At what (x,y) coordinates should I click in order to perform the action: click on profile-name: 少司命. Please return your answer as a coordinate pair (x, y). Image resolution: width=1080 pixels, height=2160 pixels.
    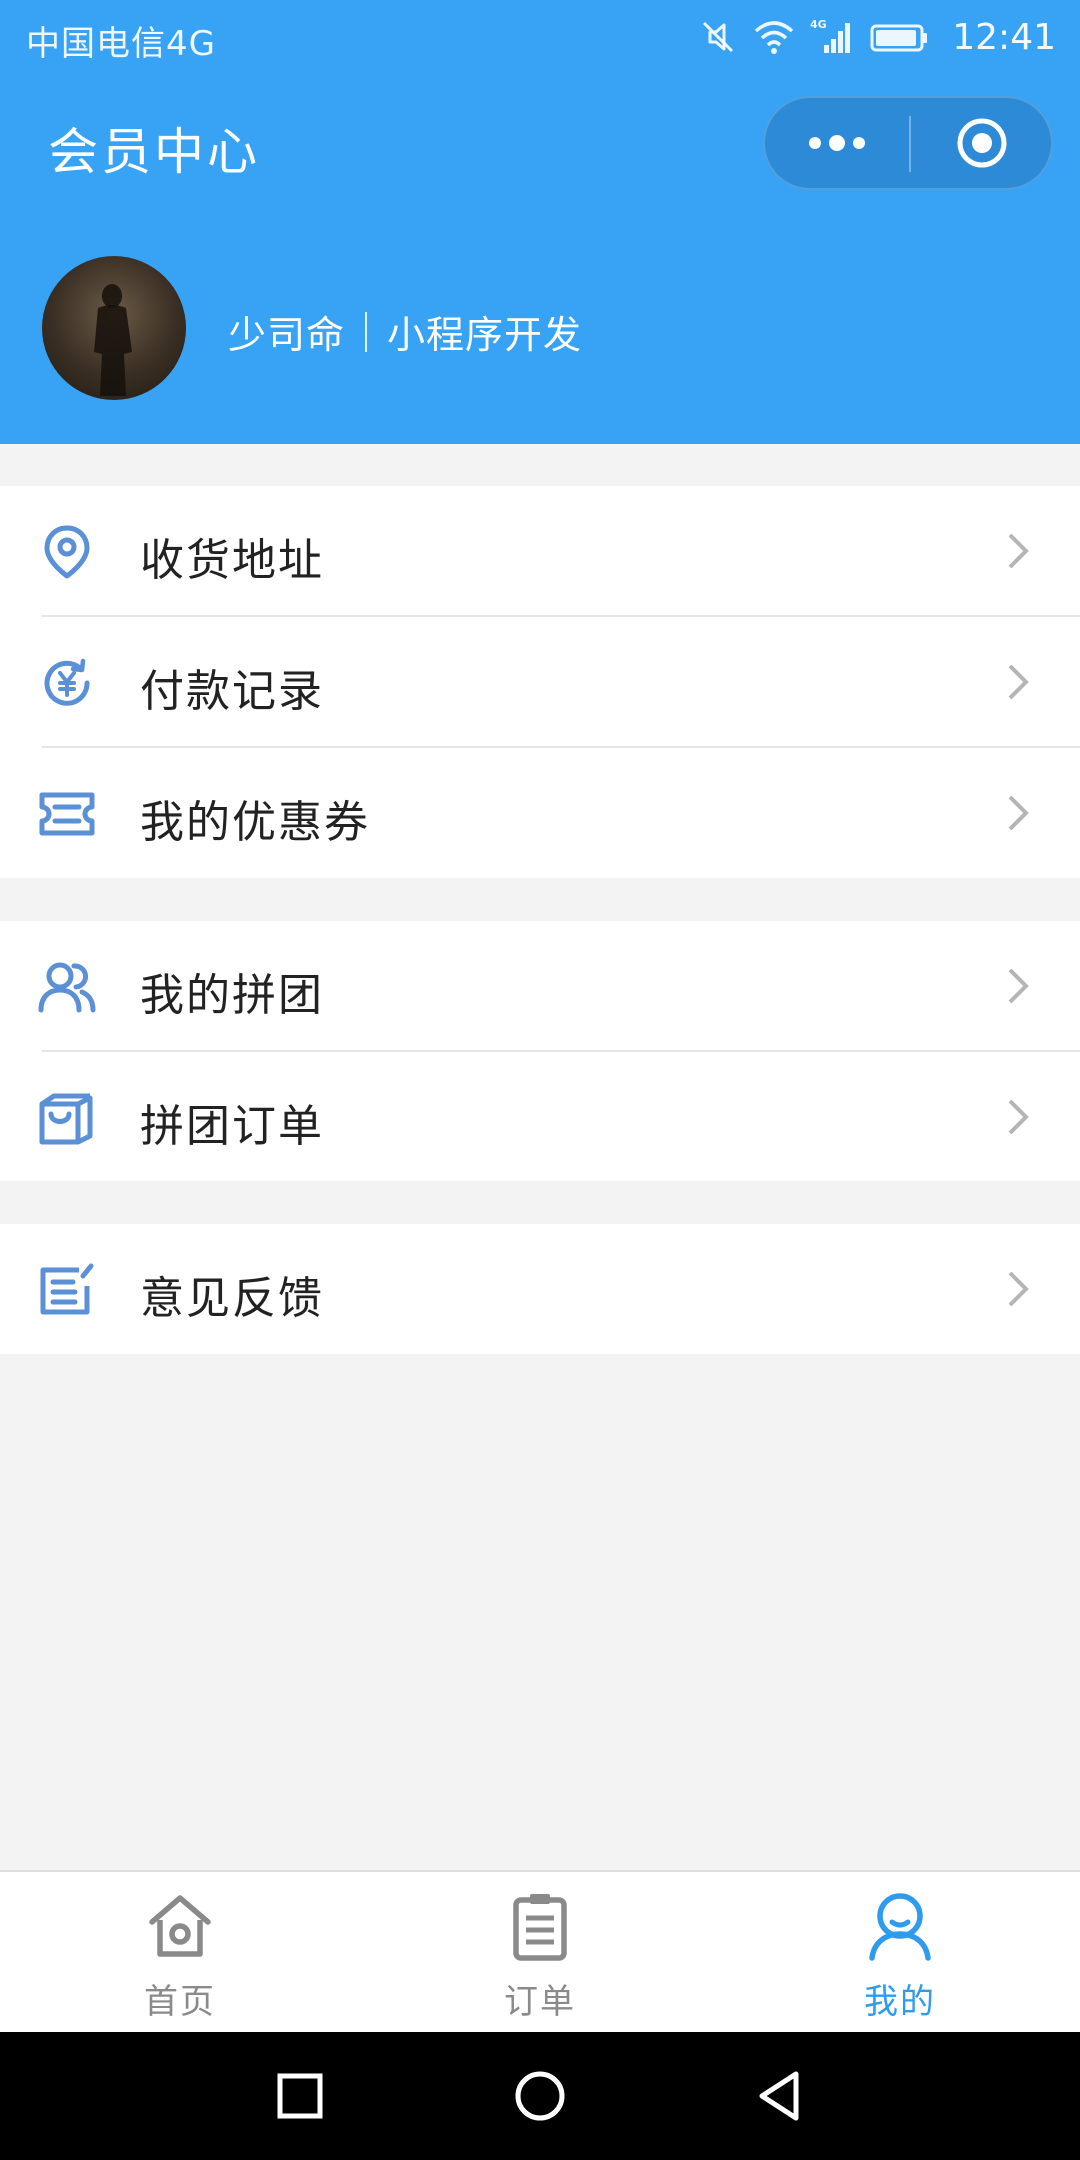
    Looking at the image, I should click on (287, 335).